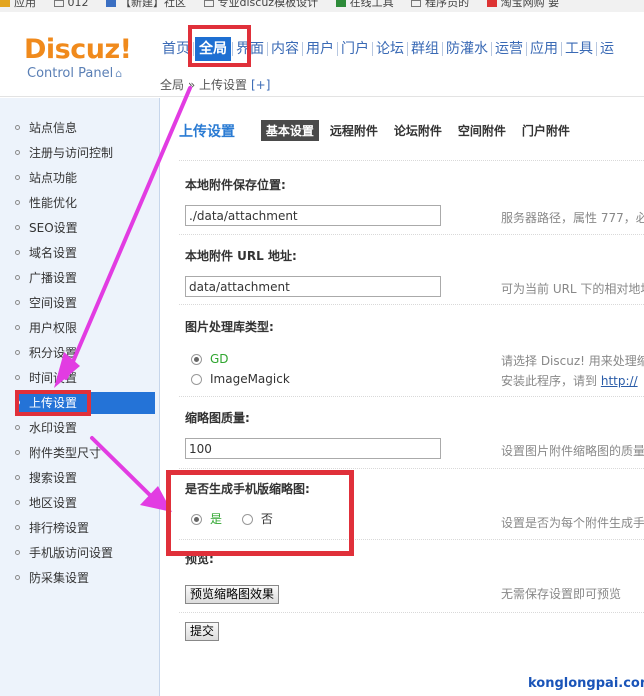  I want to click on thumb-quality-input, so click(313, 448).